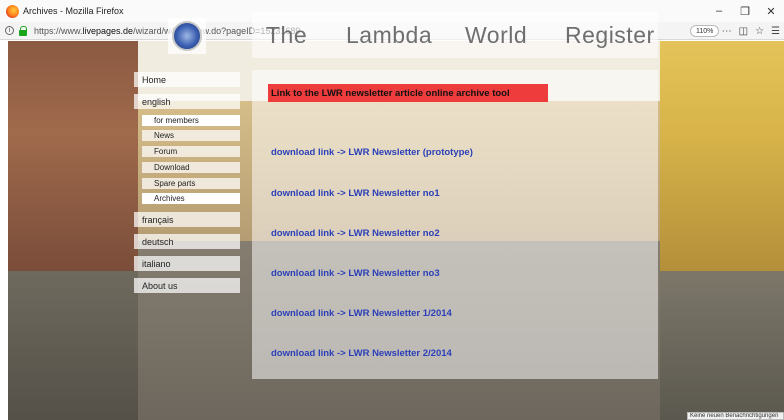 This screenshot has height=420, width=784. I want to click on newsletter-1-2014-link: download link -> LWR Newsletter 1/2014, so click(361, 313).